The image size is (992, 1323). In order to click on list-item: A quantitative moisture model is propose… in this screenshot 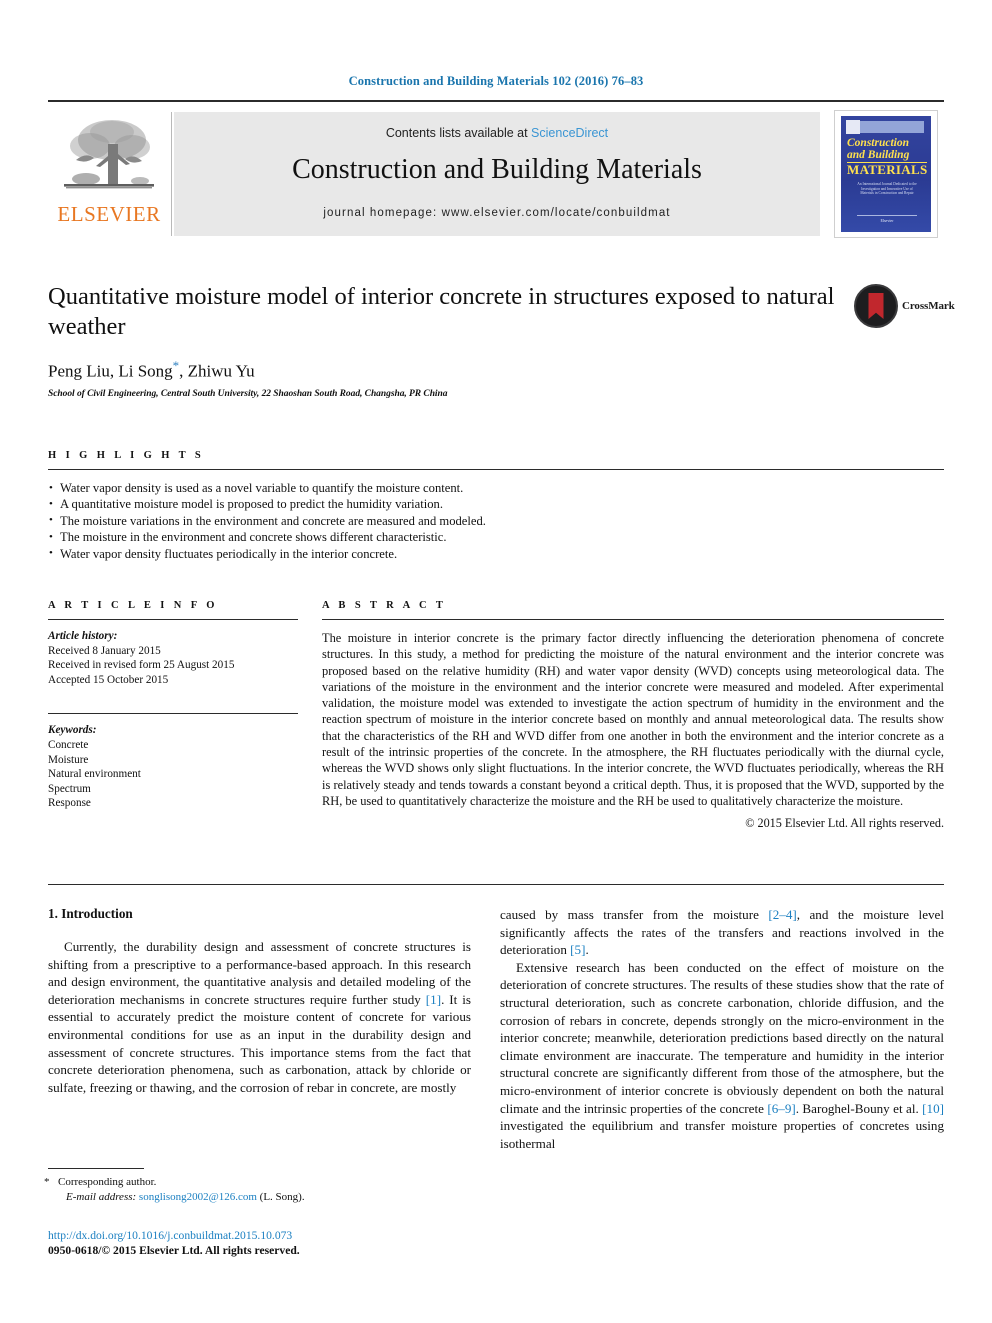, I will do `click(496, 504)`.